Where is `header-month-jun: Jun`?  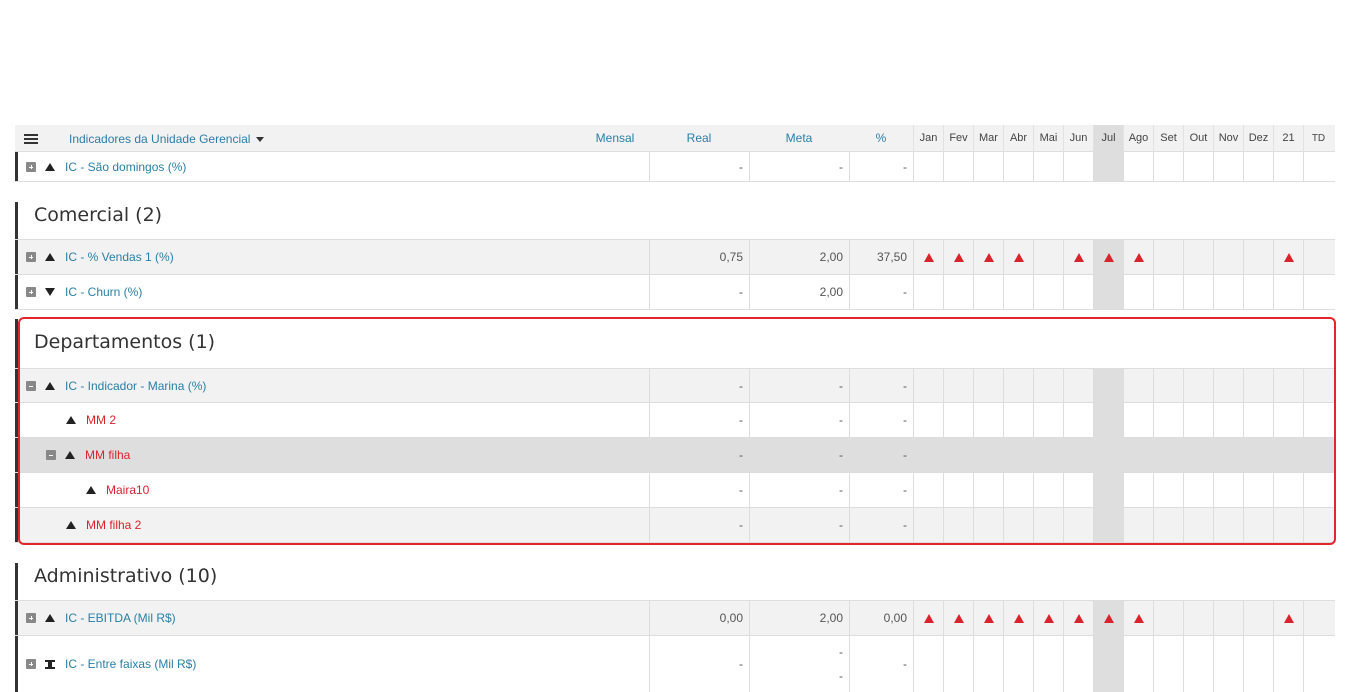
header-month-jun: Jun is located at coordinates (1078, 138).